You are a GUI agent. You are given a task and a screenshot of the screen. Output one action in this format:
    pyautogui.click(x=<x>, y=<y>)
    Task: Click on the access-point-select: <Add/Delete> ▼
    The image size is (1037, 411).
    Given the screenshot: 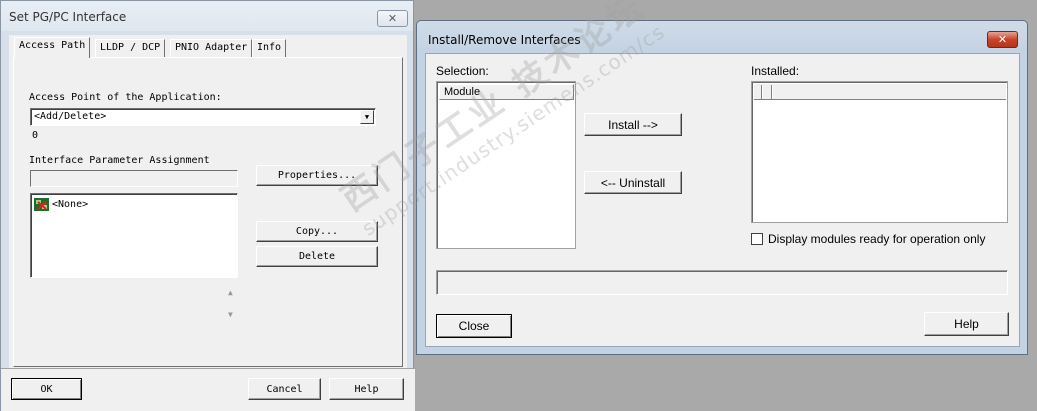 What is the action you would take?
    pyautogui.click(x=203, y=117)
    